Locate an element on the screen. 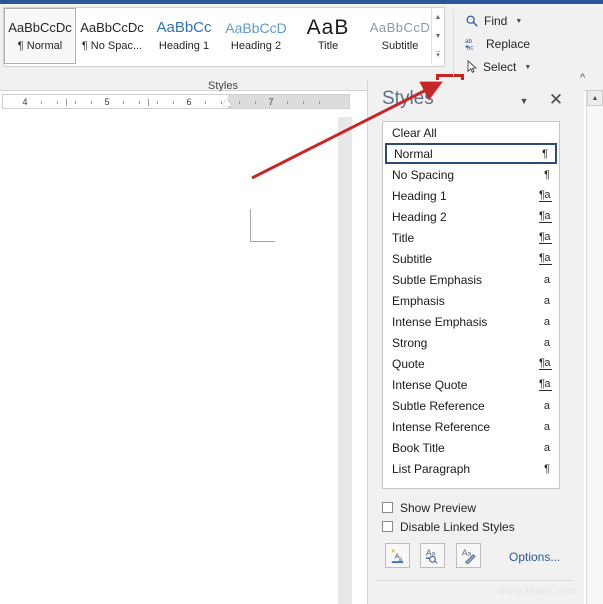 Image resolution: width=603 pixels, height=604 pixels. gallery-scroll-buttons: ▲ ▼ ▾̅ is located at coordinates (437, 36).